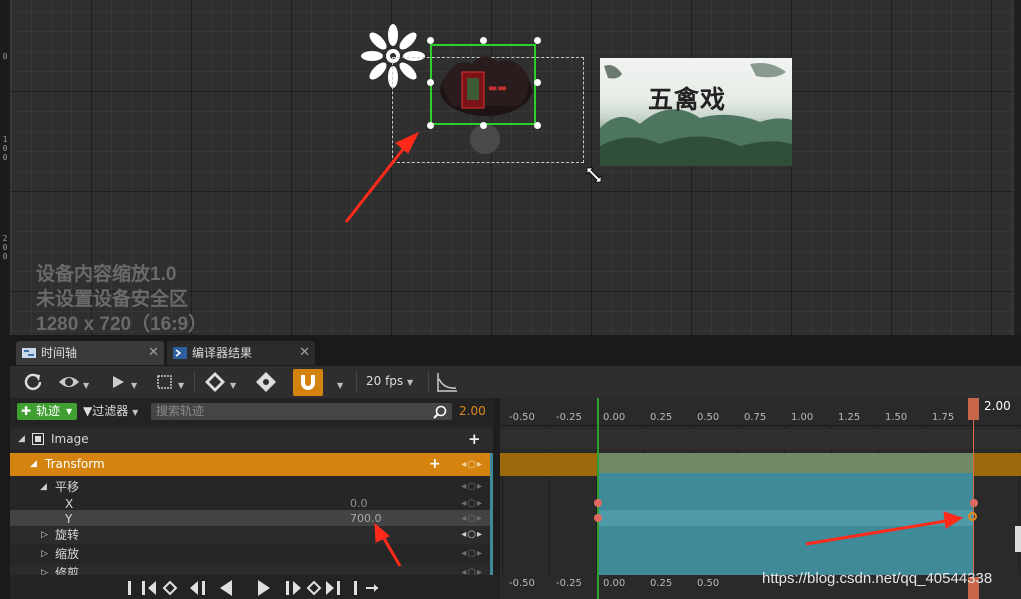 The image size is (1021, 599). What do you see at coordinates (973, 486) in the screenshot?
I see `playhead-line` at bounding box center [973, 486].